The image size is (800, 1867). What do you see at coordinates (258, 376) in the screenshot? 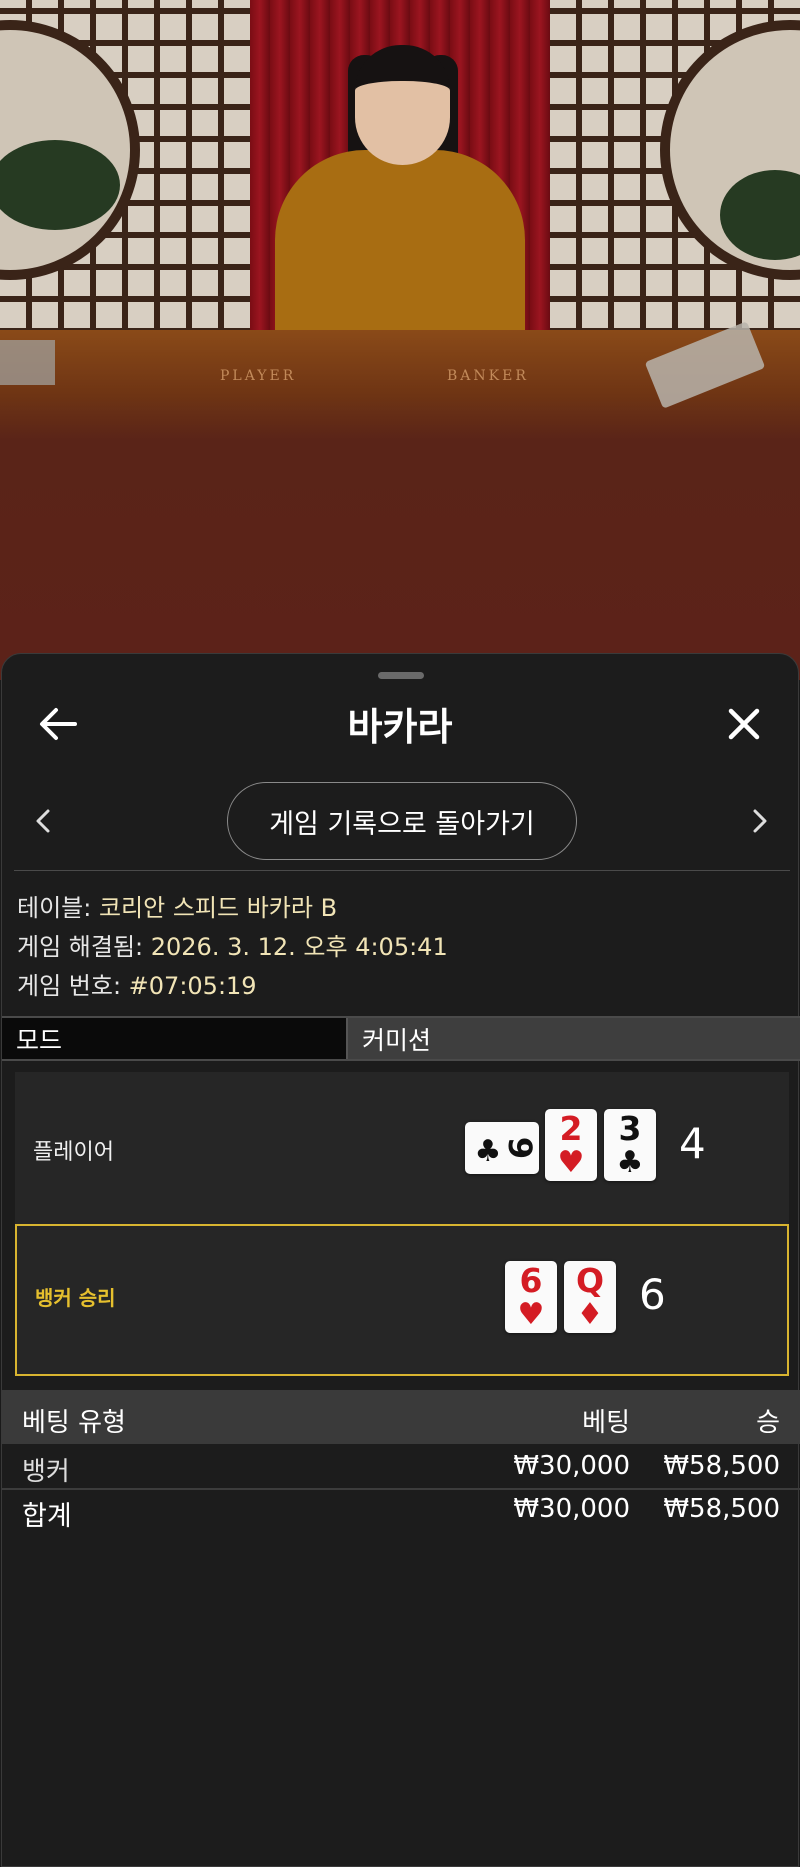
I see `felt-player-label: PLAYER` at bounding box center [258, 376].